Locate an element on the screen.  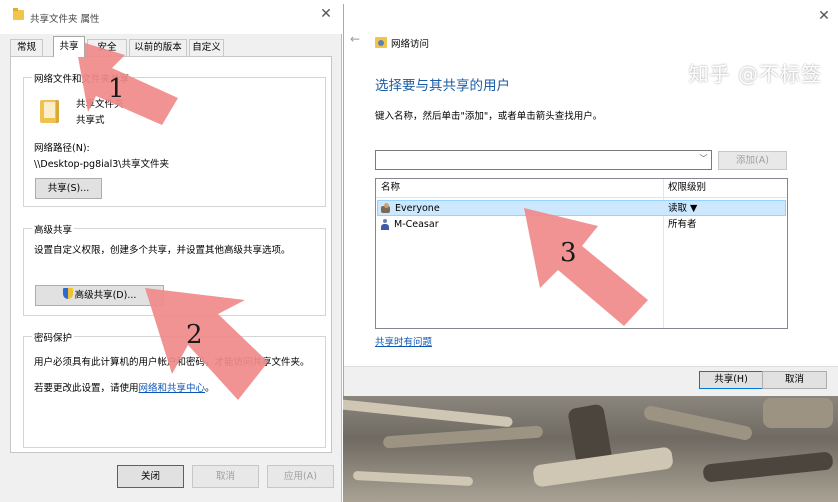
network-path-value: \\Desktop-pg8ial3\共享文件夹 is located at coordinates (101, 164).